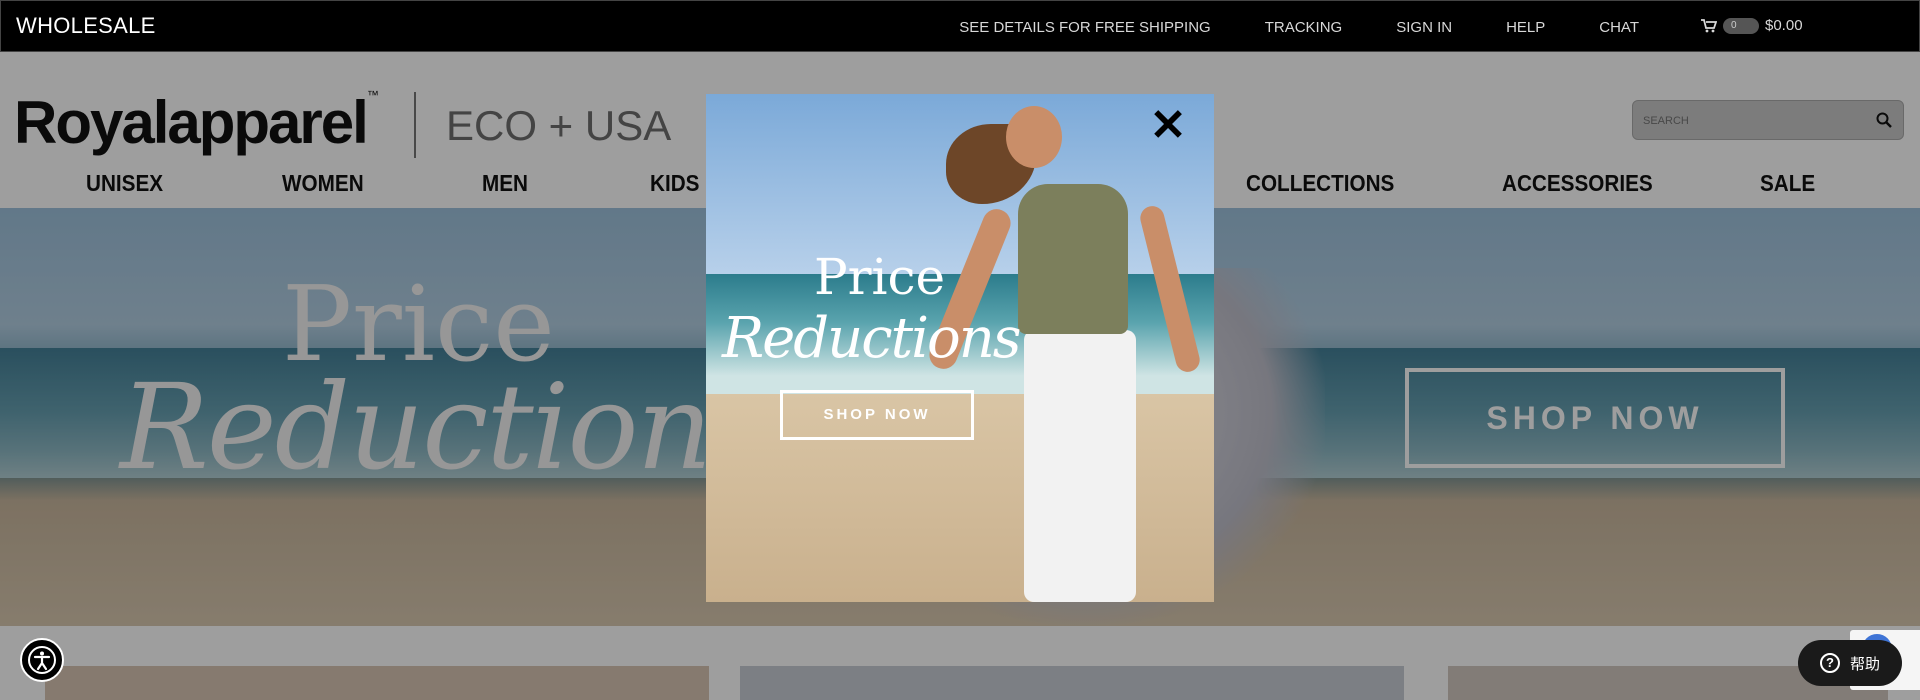 Image resolution: width=1920 pixels, height=700 pixels. I want to click on help-widget-button: ? 帮助, so click(1850, 663).